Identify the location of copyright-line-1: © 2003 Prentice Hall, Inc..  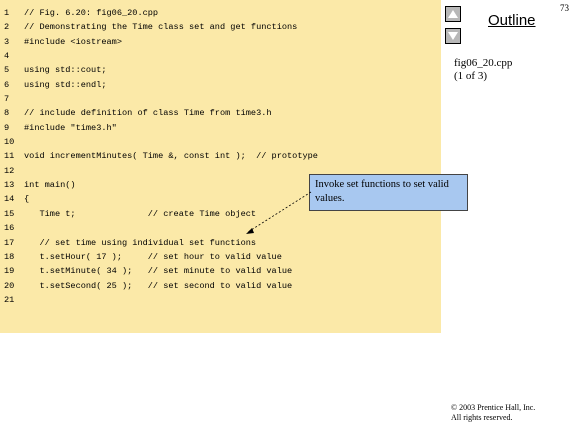
(493, 407).